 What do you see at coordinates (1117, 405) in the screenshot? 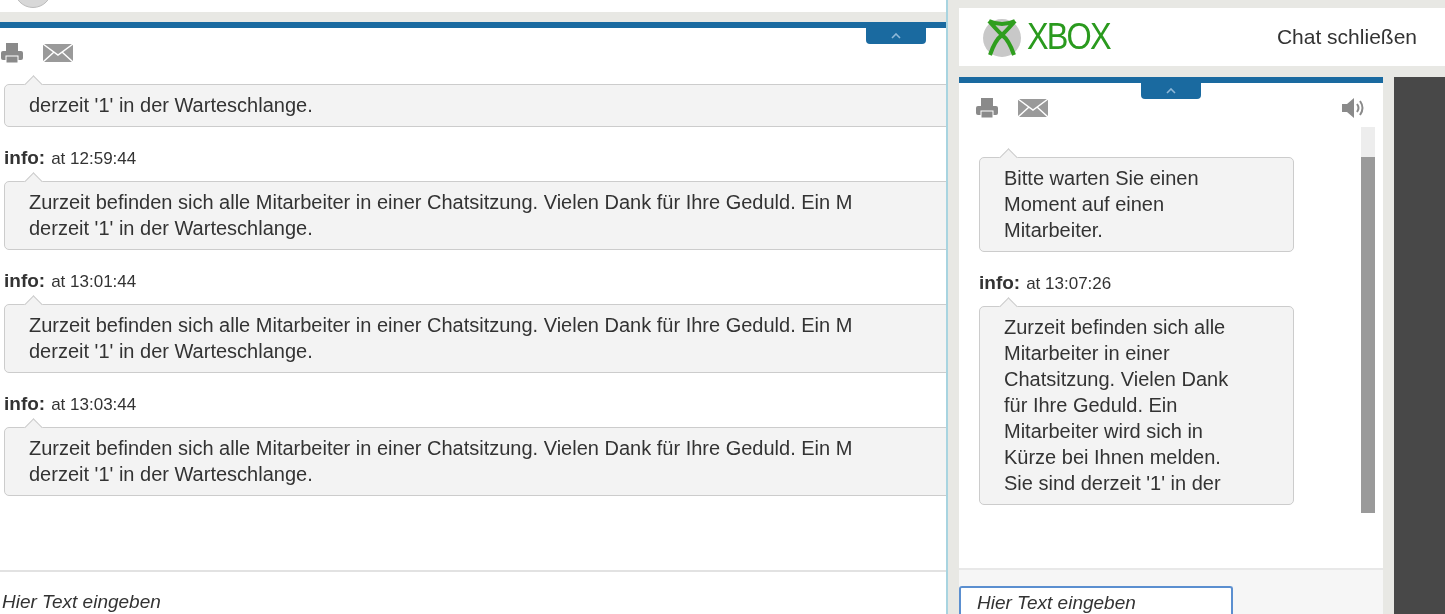
I see `message-text: Zurzeit befinden sich alle Mitarbeiter in einer Chatsitzung. Vielen Dank für Ihre Geduld. Ein Mitarbeiter wird sich in Kürze bei Ihnen melden. Sie sind derzeit '1' in der` at bounding box center [1117, 405].